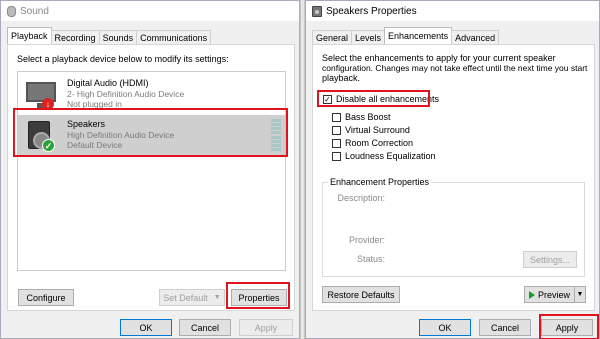  Describe the element at coordinates (336, 156) in the screenshot. I see `loudness-equalization-checkbox` at that location.